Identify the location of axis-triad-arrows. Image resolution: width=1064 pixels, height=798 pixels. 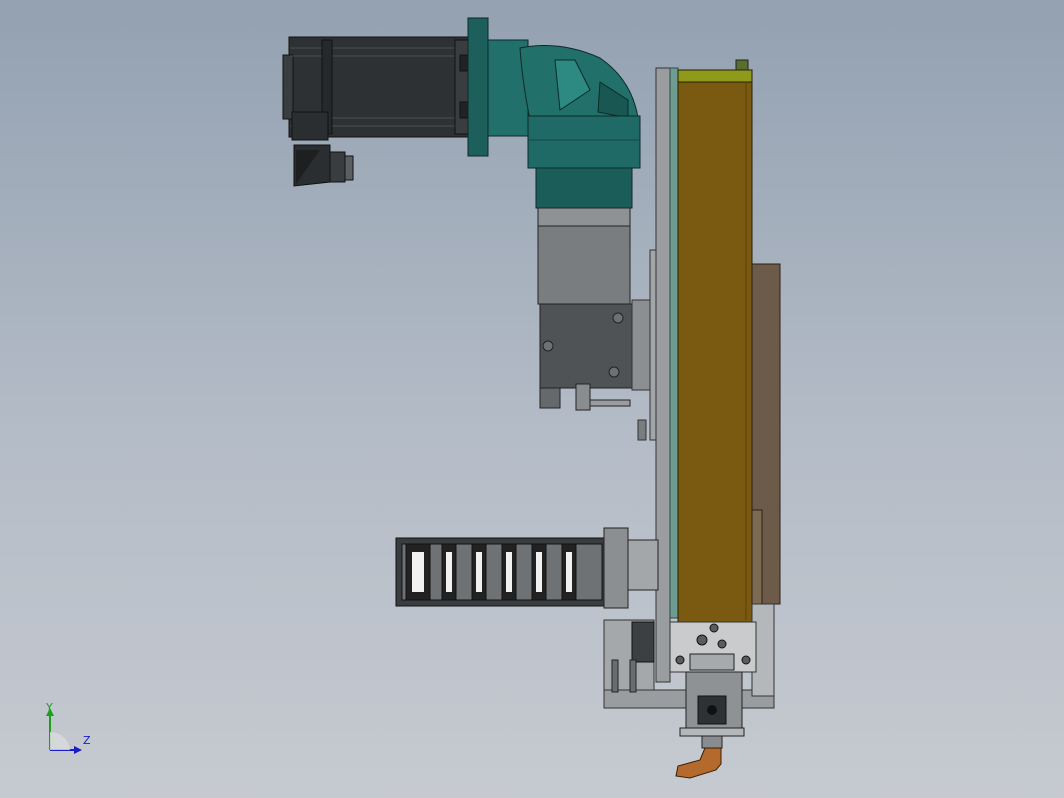
(64, 731).